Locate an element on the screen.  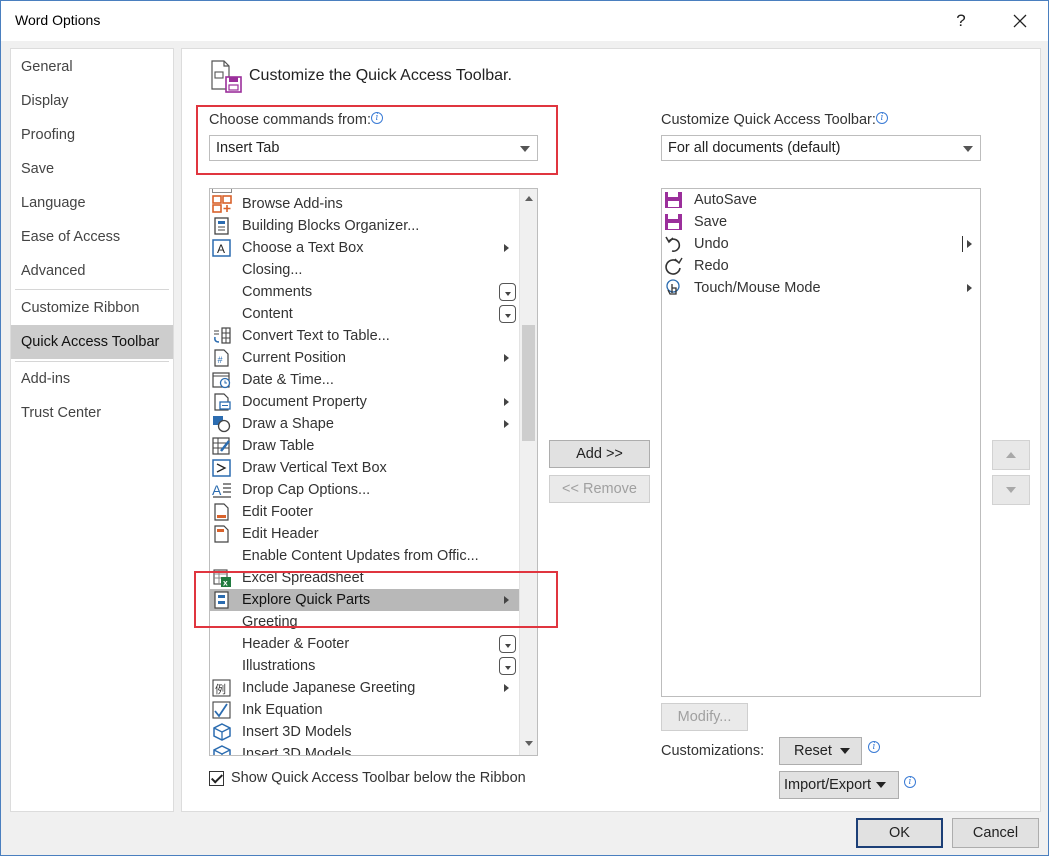
scroll-up-button is located at coordinates (528, 198).